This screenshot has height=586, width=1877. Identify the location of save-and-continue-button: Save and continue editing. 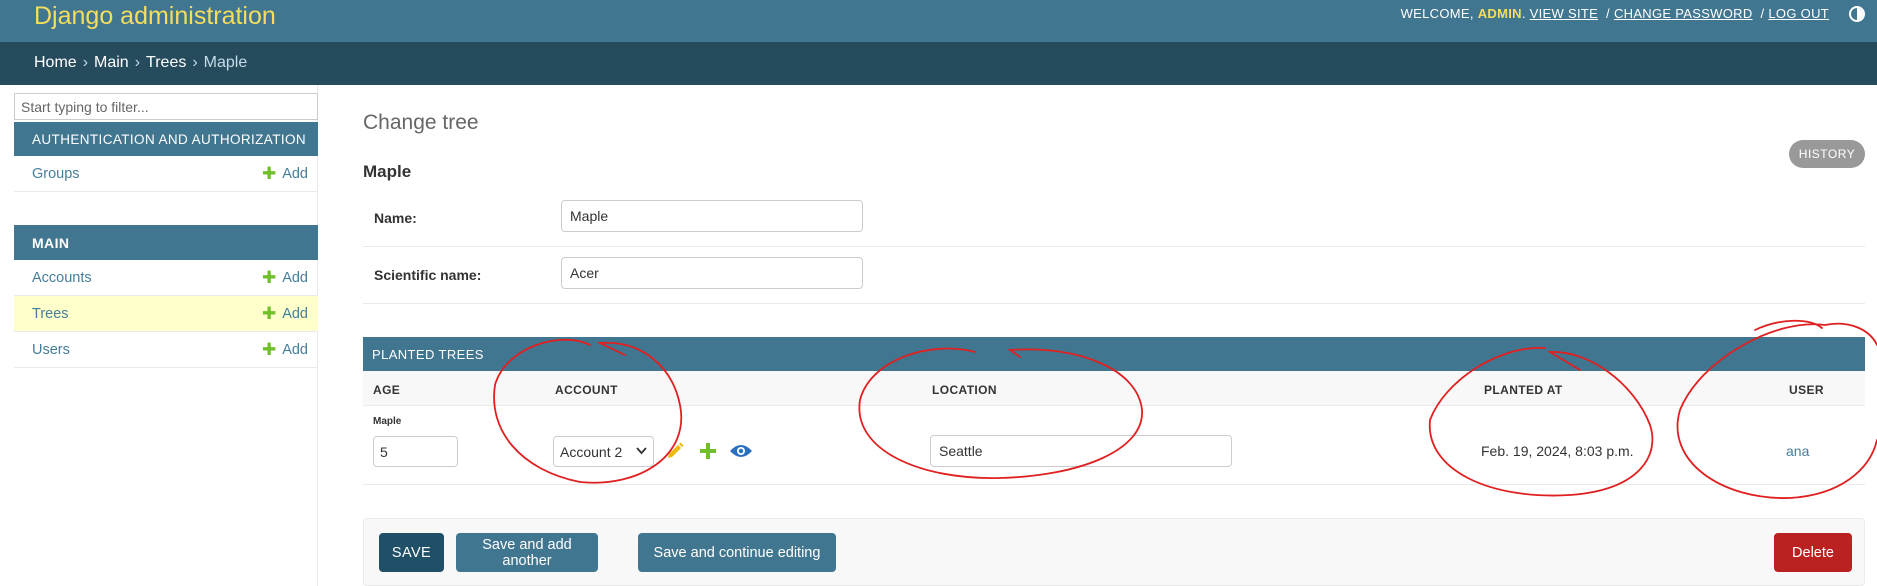
(737, 552).